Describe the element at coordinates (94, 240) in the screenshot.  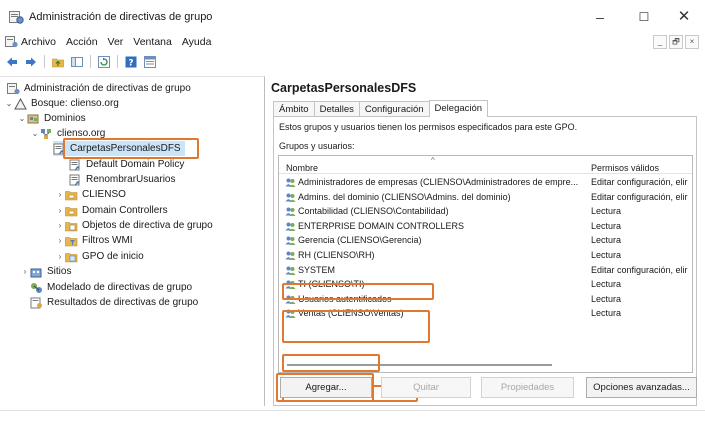
I see `tree-item-wmi-filters: › Filtros WMI` at that location.